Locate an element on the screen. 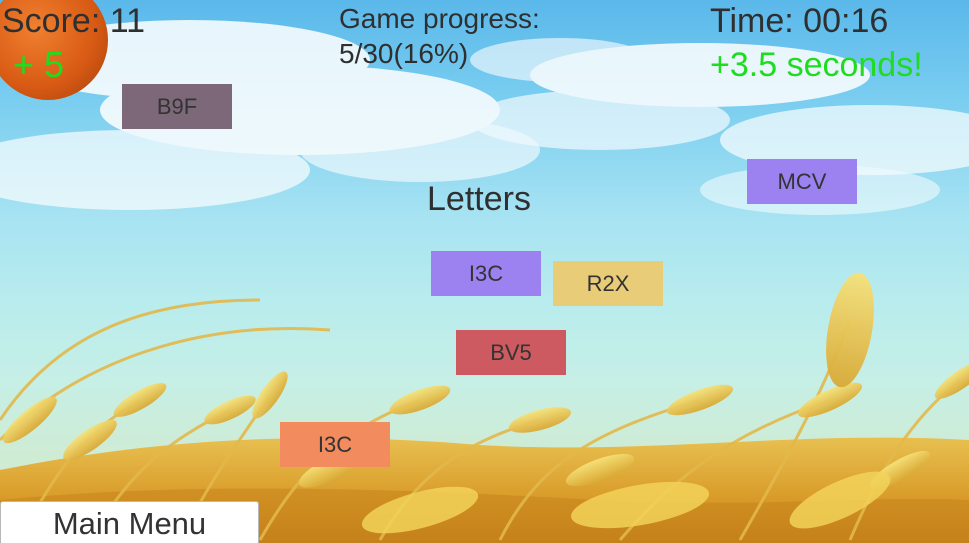  letter-tile: B9F is located at coordinates (177, 106).